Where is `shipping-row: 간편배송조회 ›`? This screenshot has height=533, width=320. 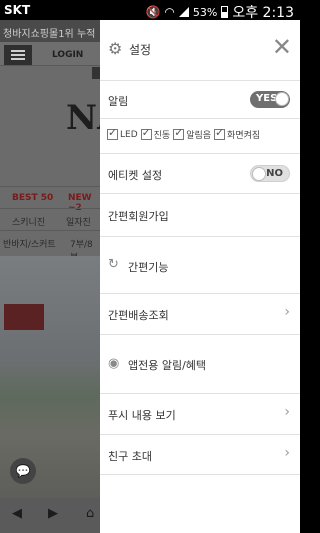 shipping-row: 간편배송조회 › is located at coordinates (200, 313).